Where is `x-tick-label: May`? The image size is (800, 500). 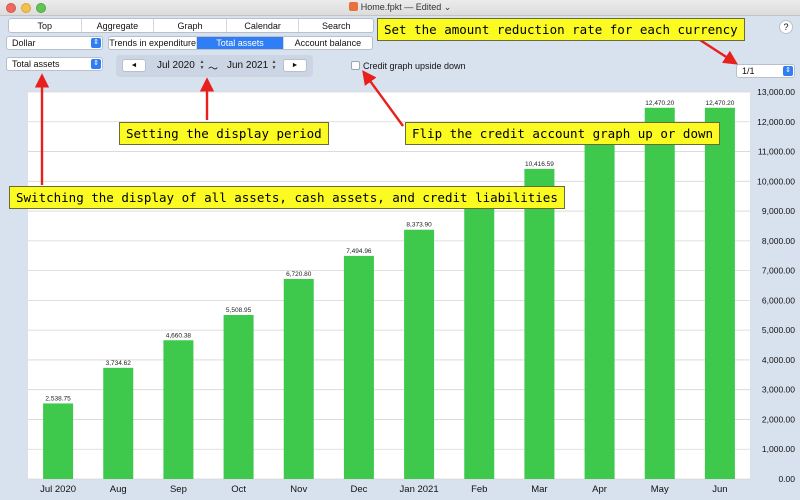 x-tick-label: May is located at coordinates (660, 489).